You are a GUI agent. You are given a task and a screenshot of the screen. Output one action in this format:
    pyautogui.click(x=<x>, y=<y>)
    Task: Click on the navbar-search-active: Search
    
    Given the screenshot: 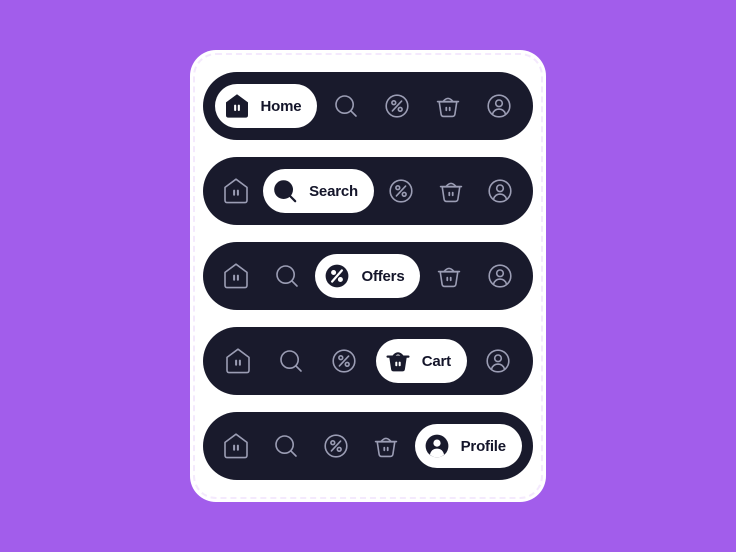 What is the action you would take?
    pyautogui.click(x=368, y=191)
    